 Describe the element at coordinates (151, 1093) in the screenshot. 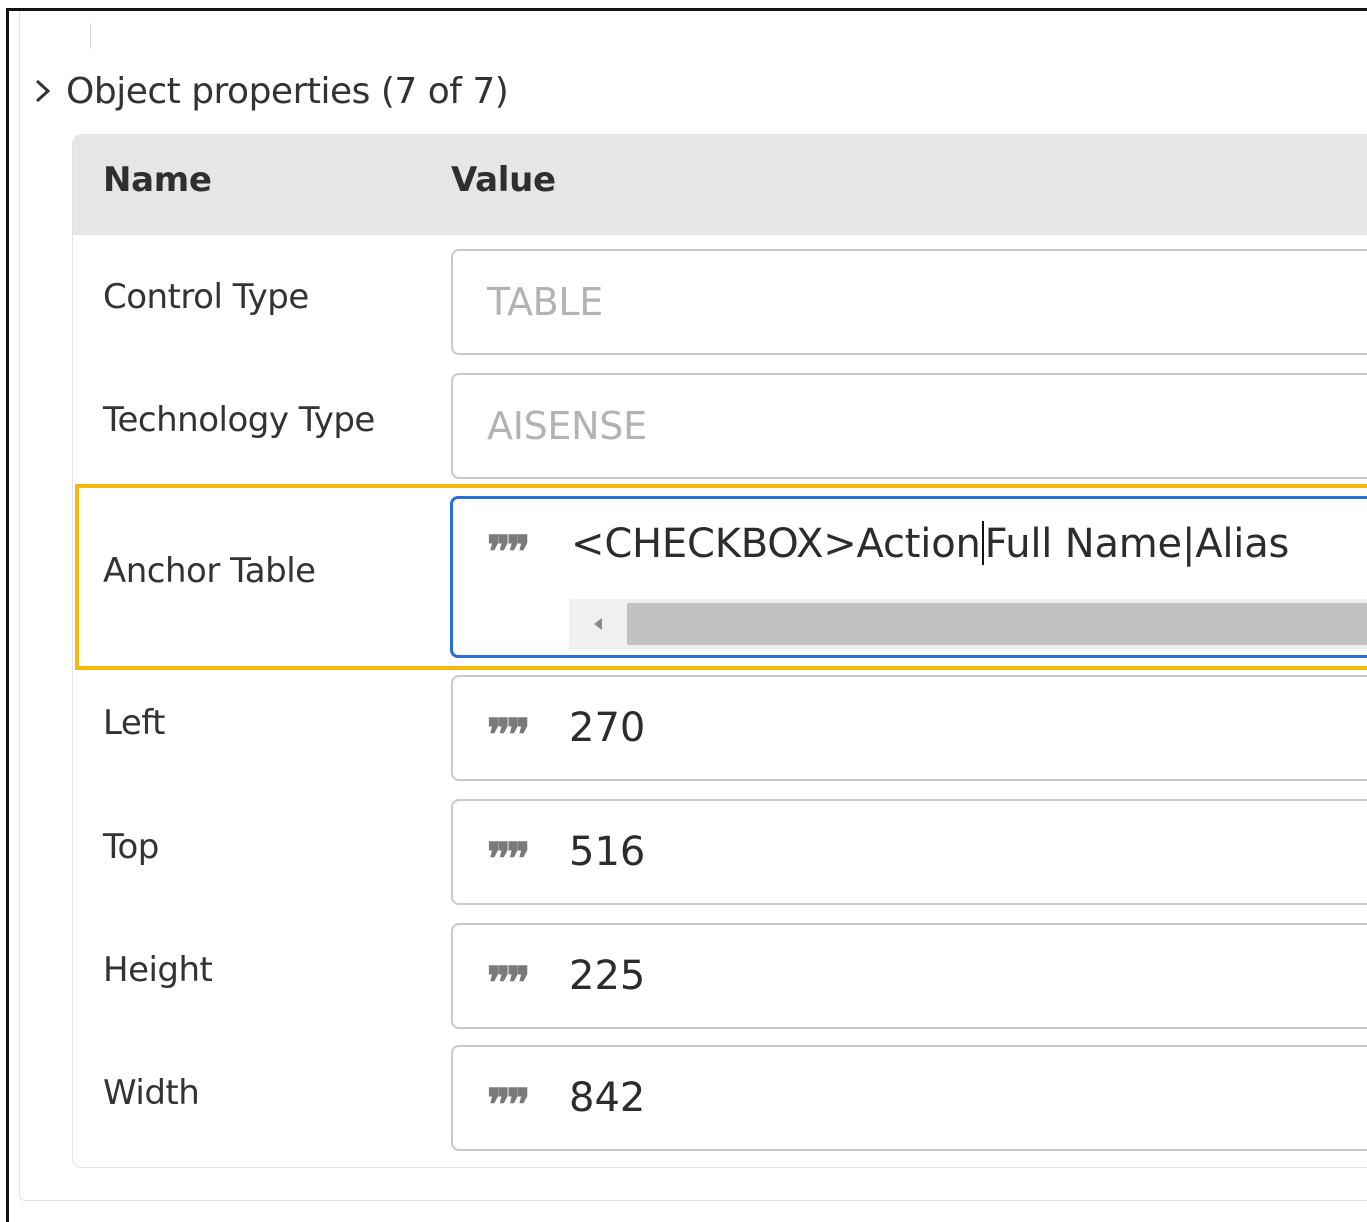

I see `row-label-width: Width` at that location.